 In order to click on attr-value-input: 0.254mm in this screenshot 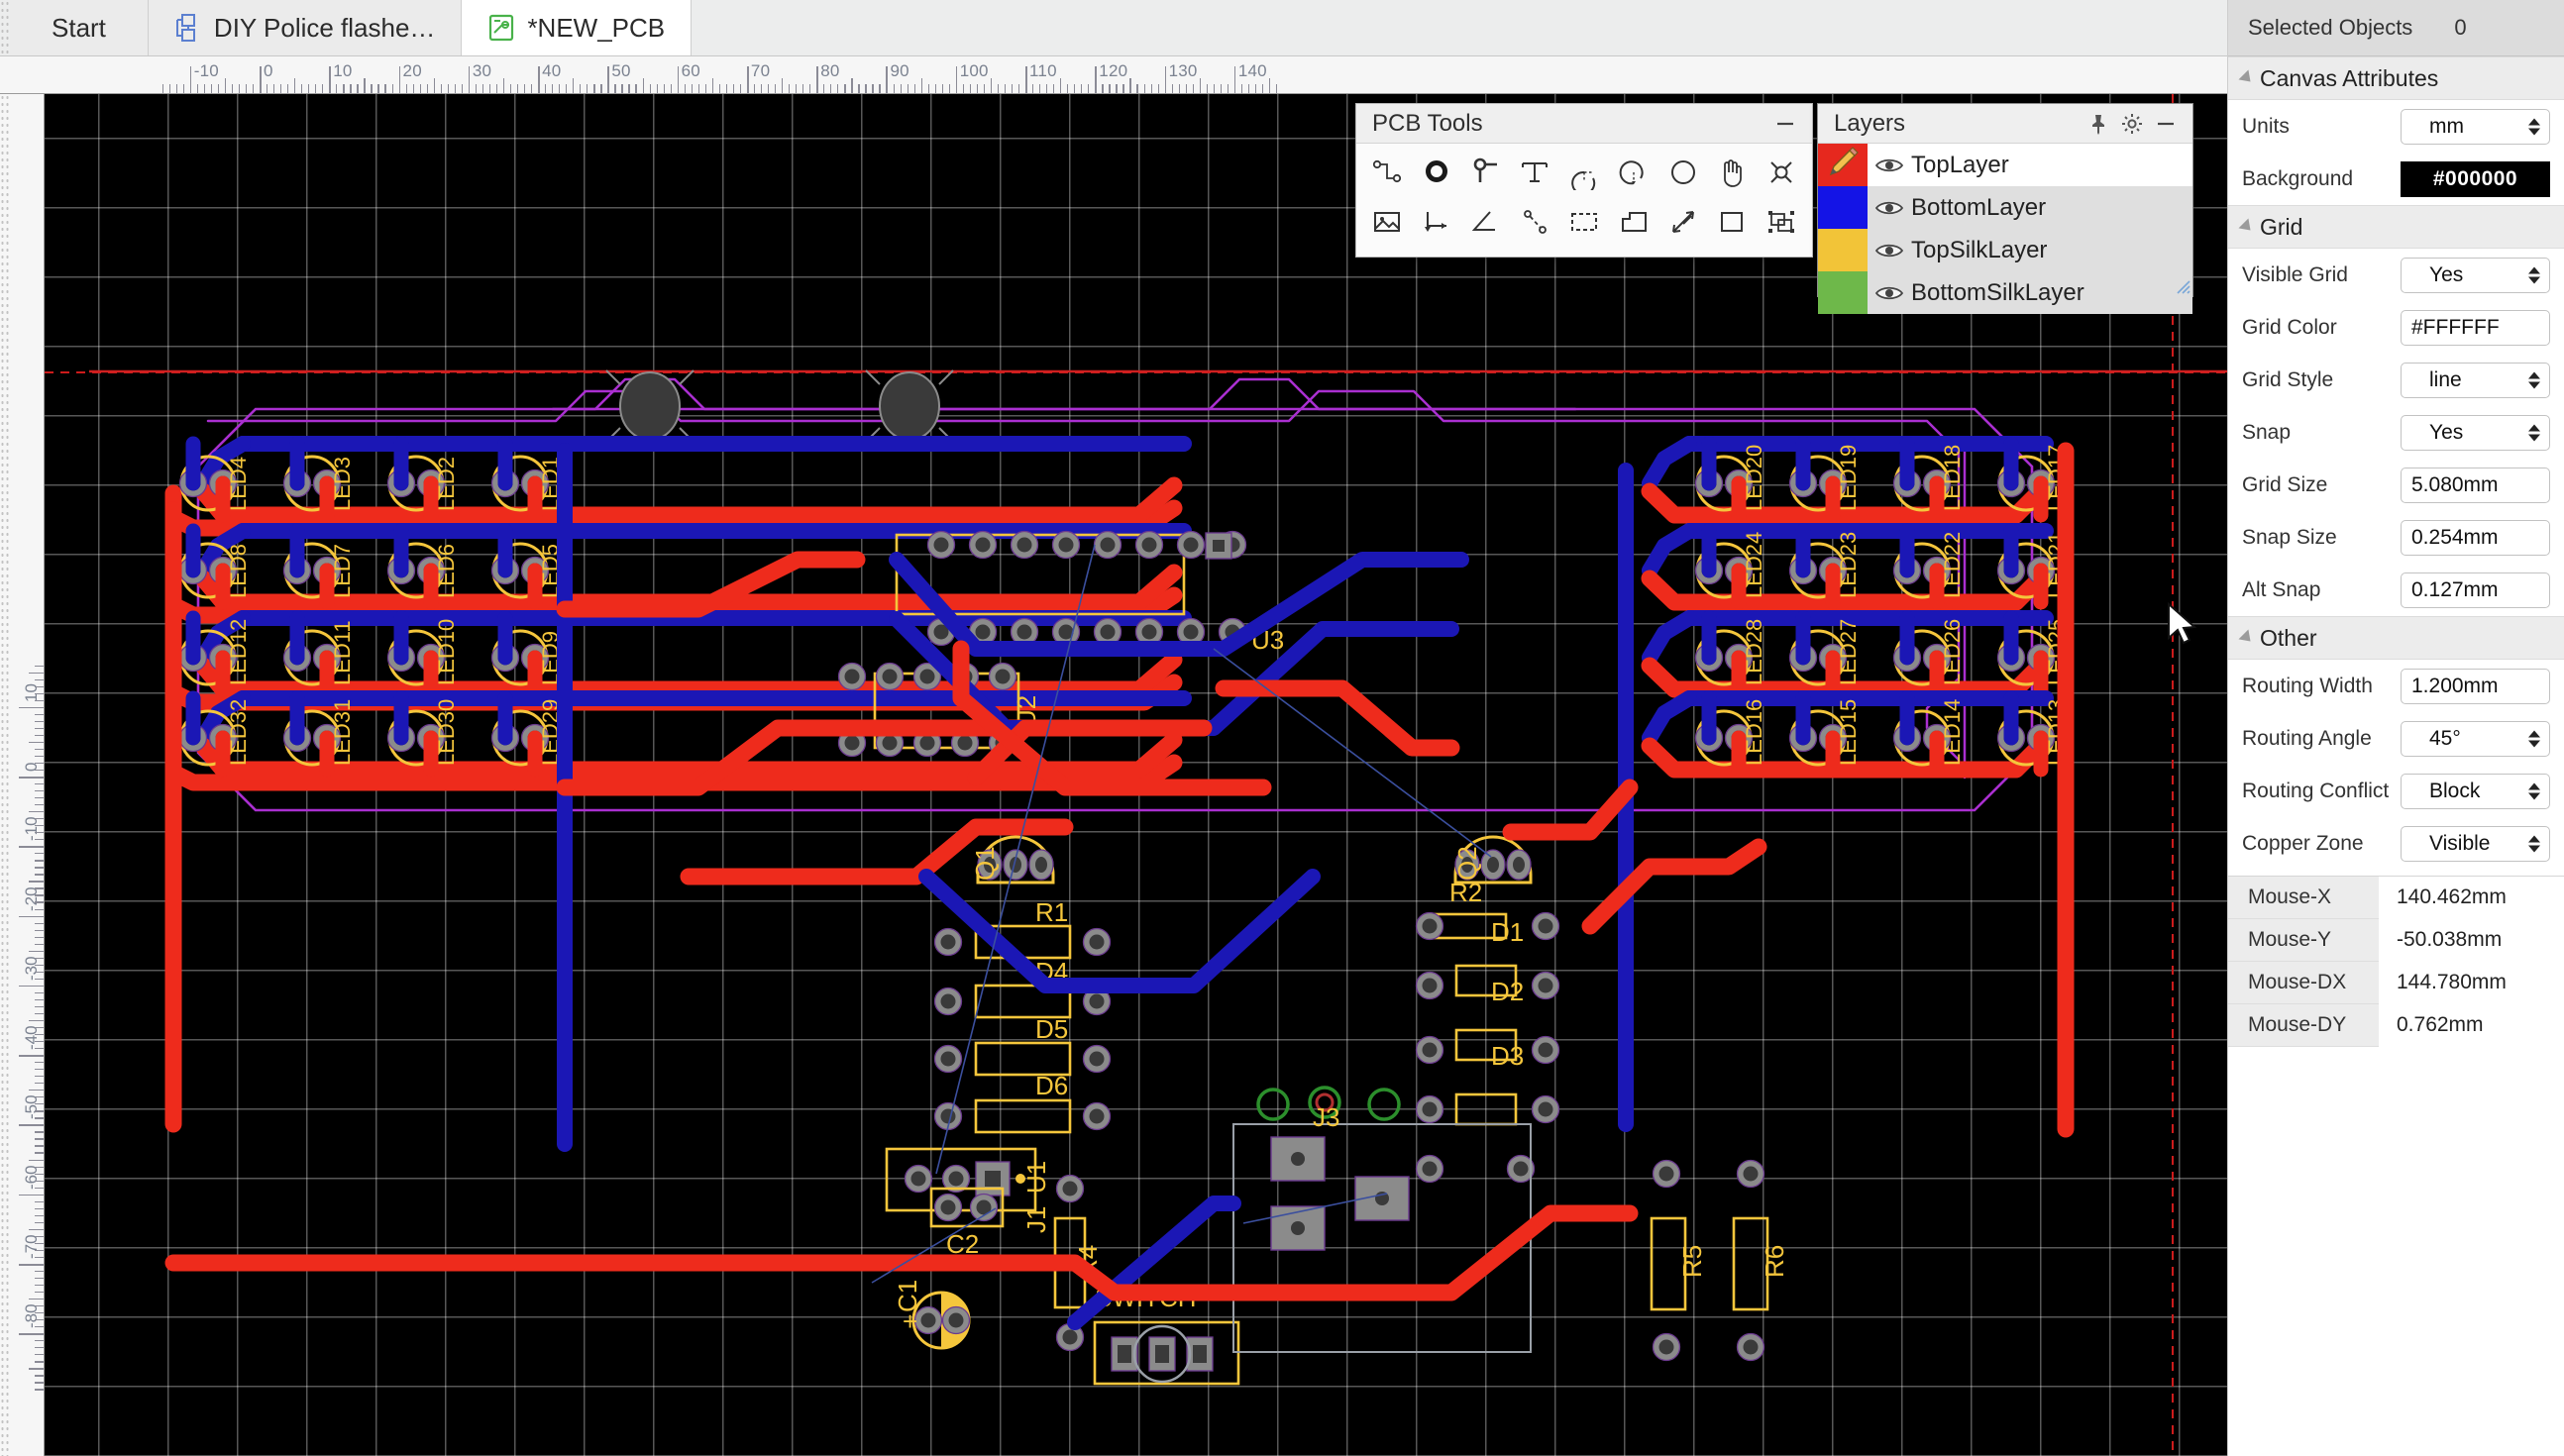, I will do `click(2475, 537)`.